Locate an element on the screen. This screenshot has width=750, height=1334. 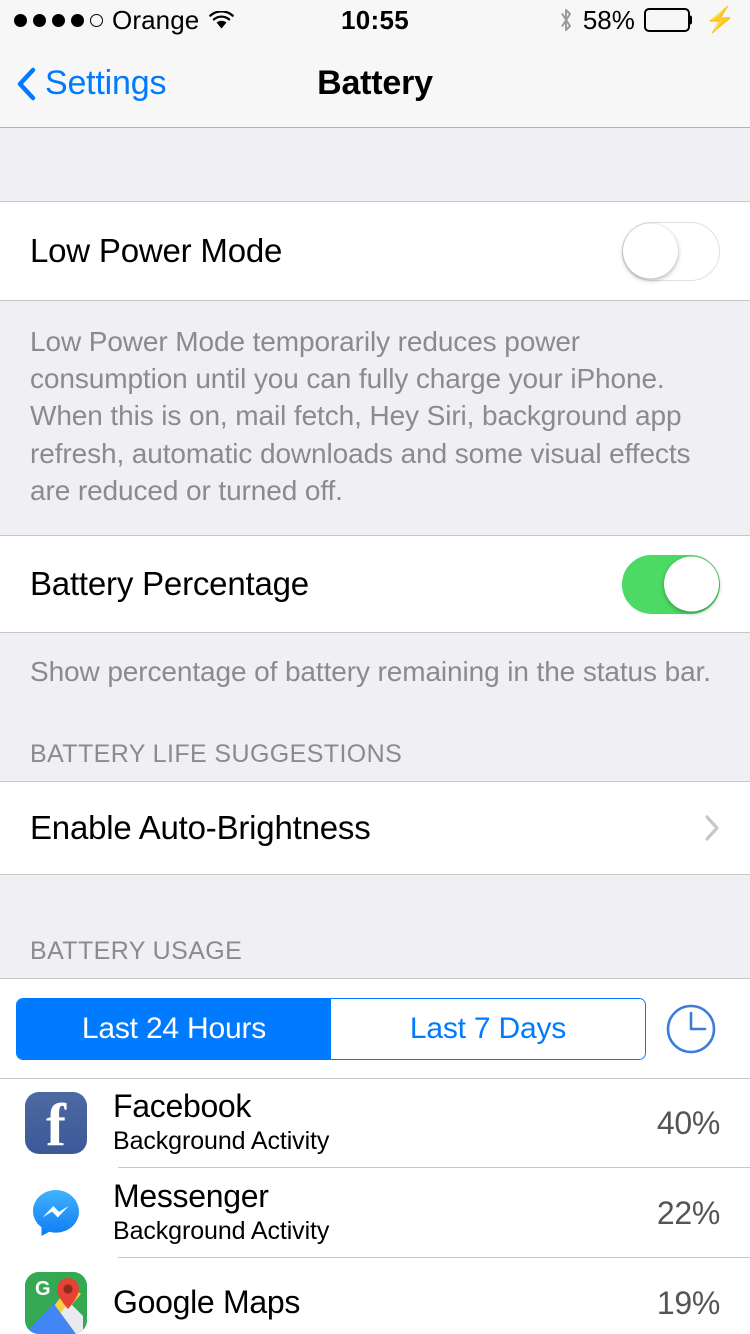
lightning-bolt-icon: ⚡ is located at coordinates (720, 19).